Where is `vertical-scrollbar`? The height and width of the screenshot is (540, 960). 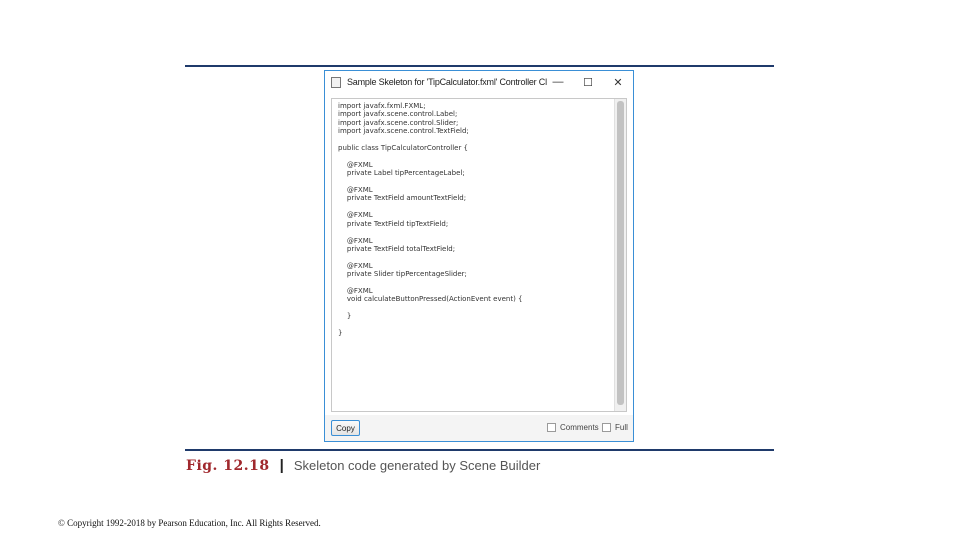
vertical-scrollbar is located at coordinates (620, 255).